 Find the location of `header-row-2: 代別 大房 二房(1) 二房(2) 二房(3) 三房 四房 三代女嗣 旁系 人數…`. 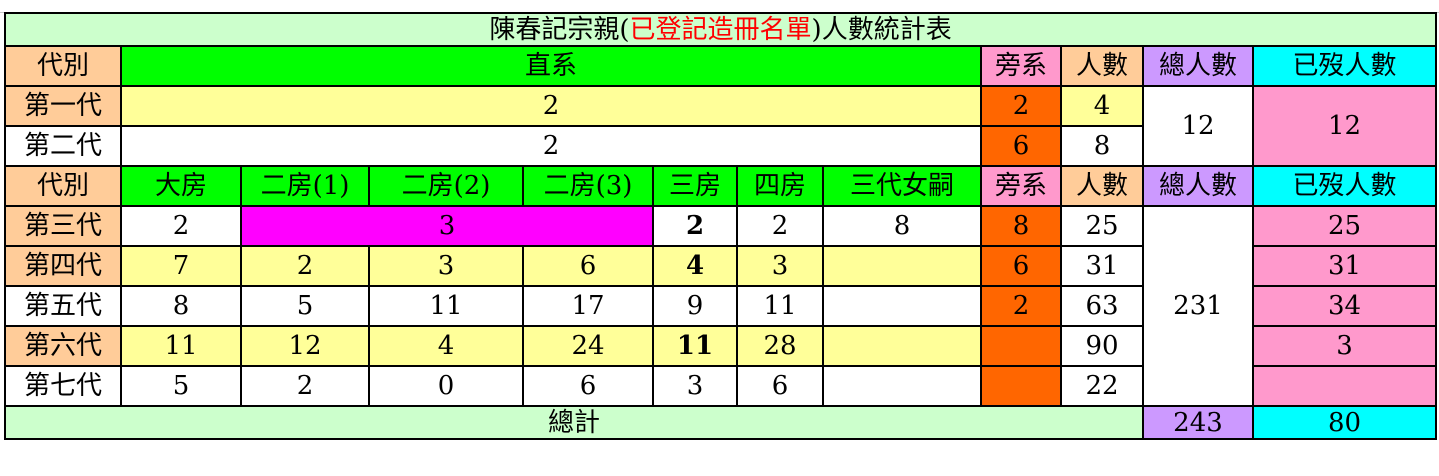

header-row-2: 代別 大房 二房(1) 二房(2) 二房(3) 三房 四房 三代女嗣 旁系 人數… is located at coordinates (721, 186).